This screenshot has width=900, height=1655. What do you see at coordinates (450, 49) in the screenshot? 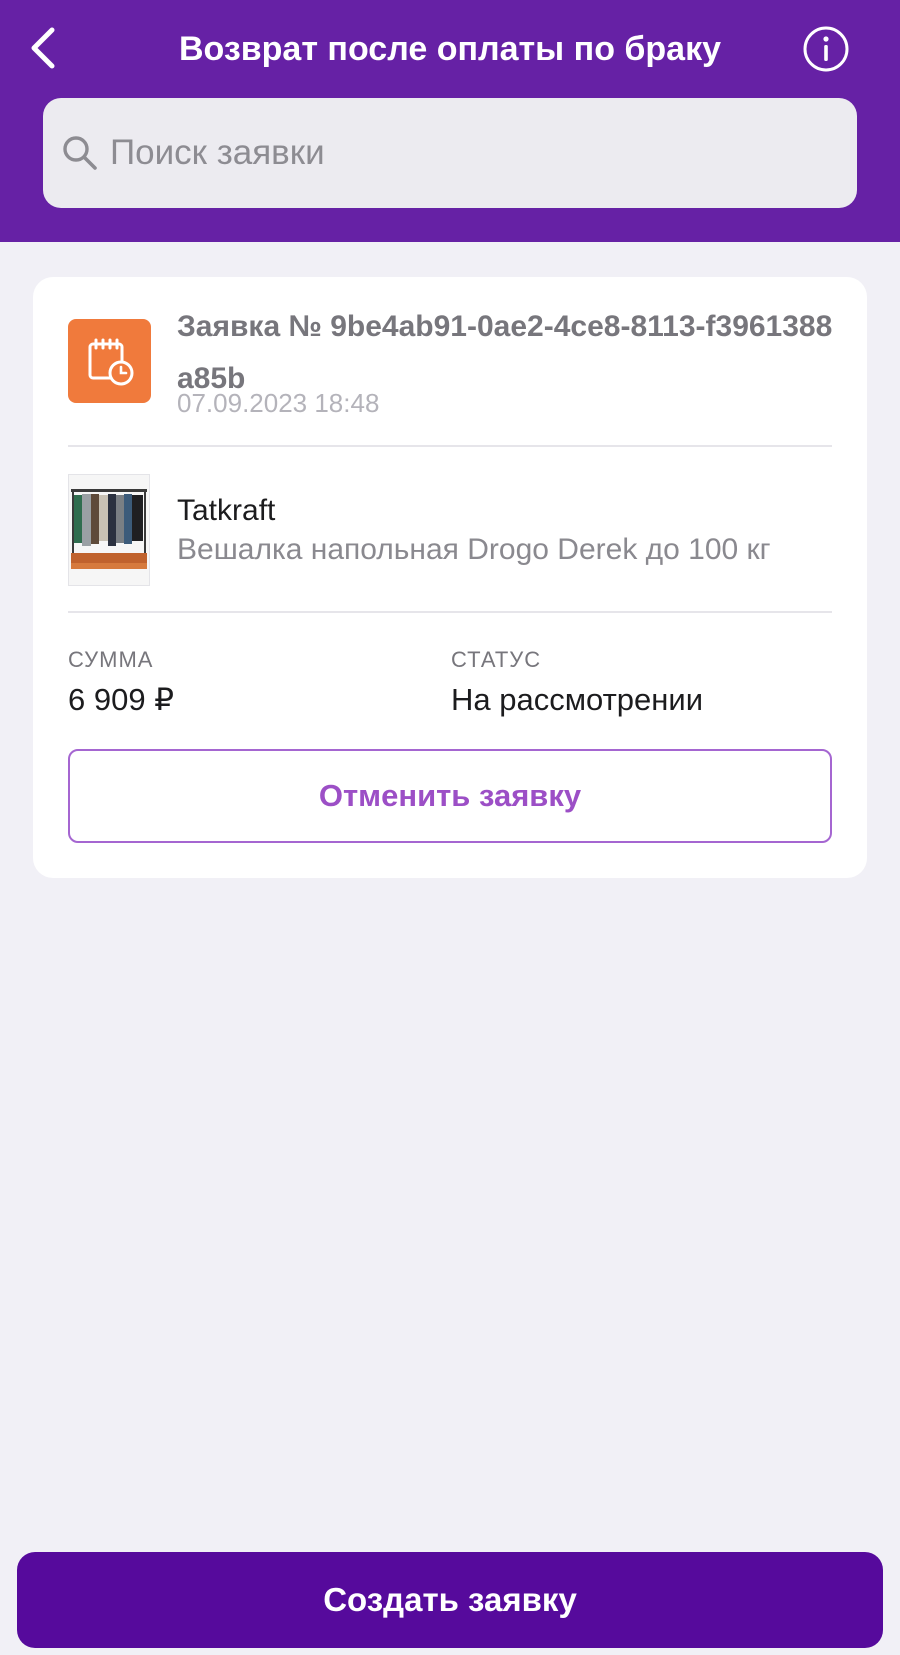
I see `page-title: Возврат после оплаты по браку` at bounding box center [450, 49].